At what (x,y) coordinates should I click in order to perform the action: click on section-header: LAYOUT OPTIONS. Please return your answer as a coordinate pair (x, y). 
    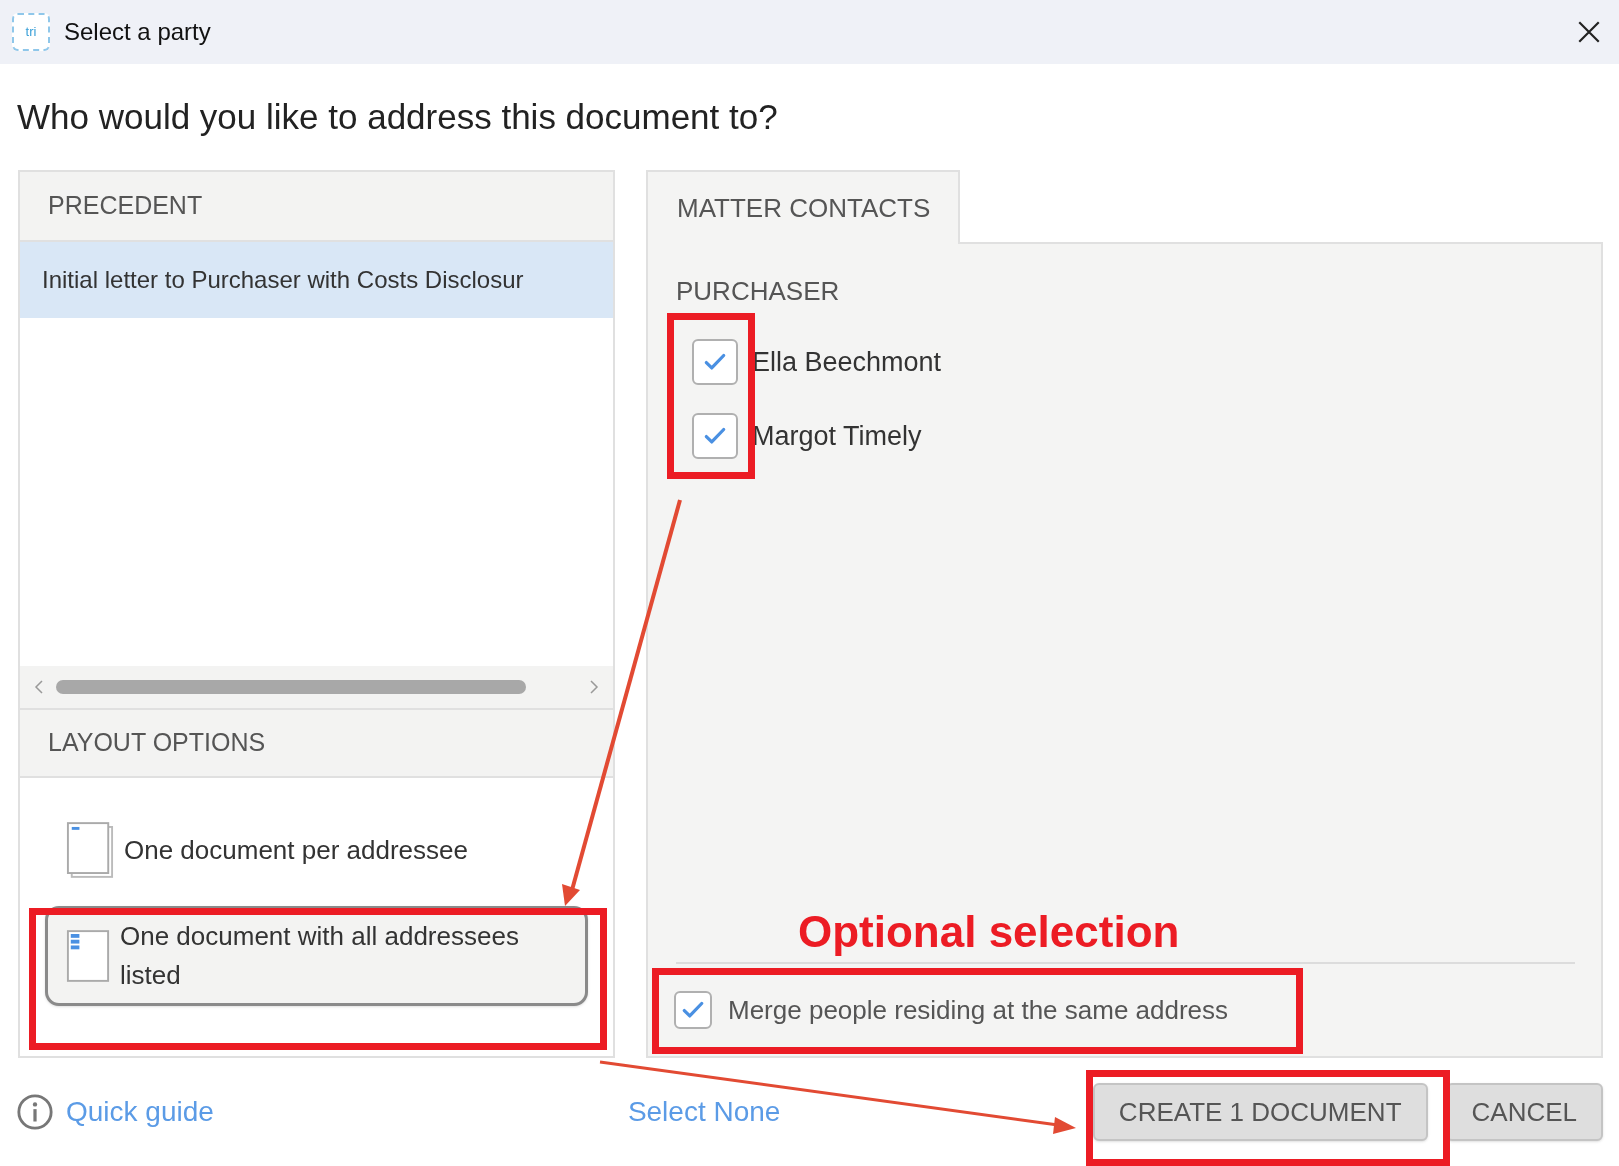
    Looking at the image, I should click on (316, 743).